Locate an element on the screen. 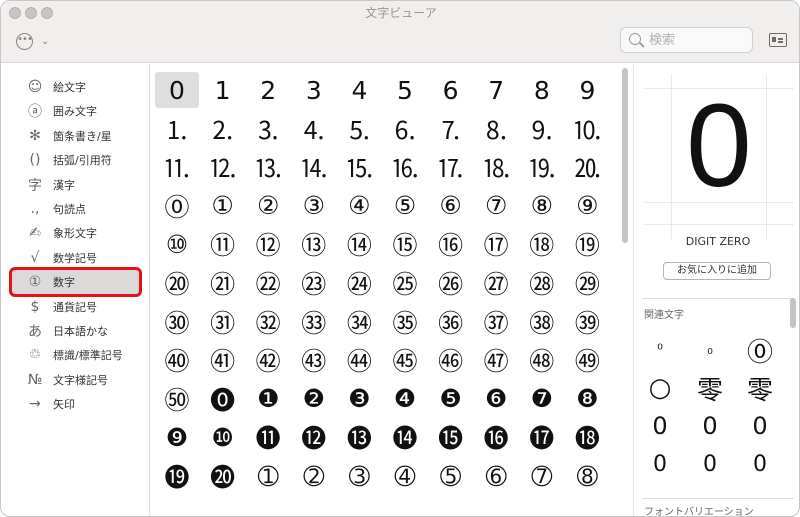 The image size is (800, 517). character-cell: 4 is located at coordinates (359, 90).